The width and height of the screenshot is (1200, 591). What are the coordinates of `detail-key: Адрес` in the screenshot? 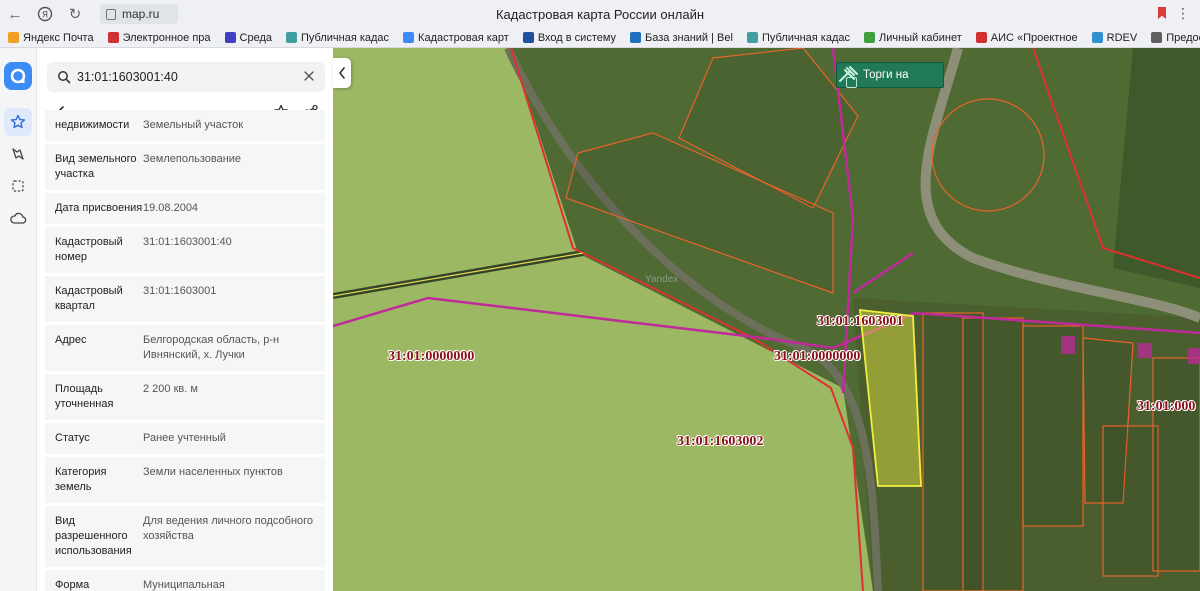 It's located at (71, 340).